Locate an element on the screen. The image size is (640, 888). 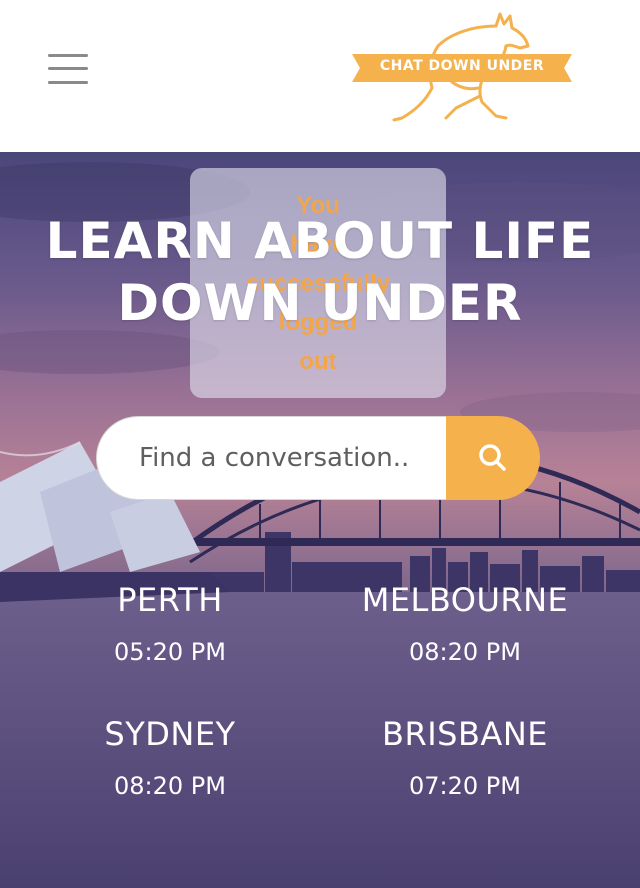
hero-title: LEARN ABOUT LIFE DOWN UNDER is located at coordinates (320, 272).